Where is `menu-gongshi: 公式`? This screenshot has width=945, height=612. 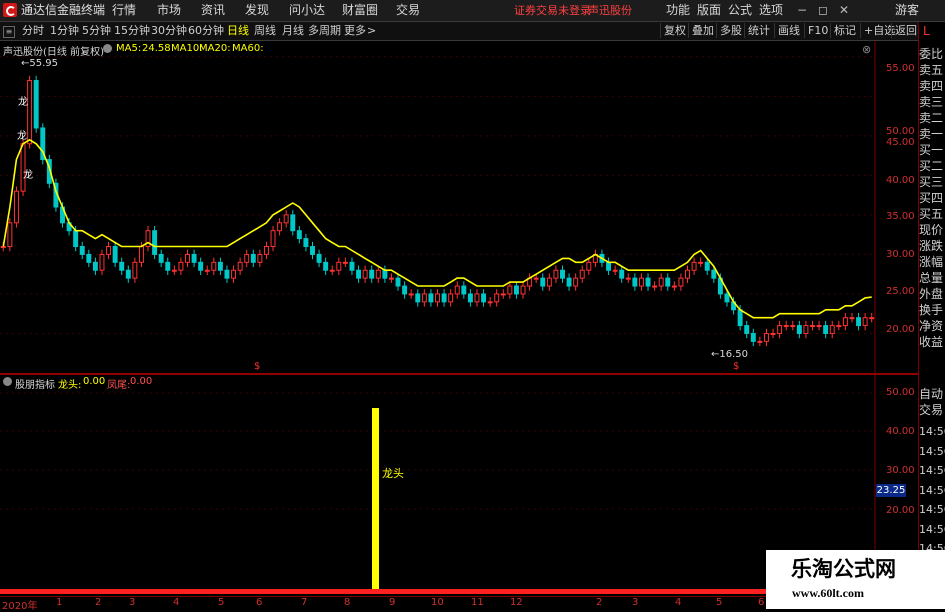
menu-gongshi: 公式 is located at coordinates (740, 10).